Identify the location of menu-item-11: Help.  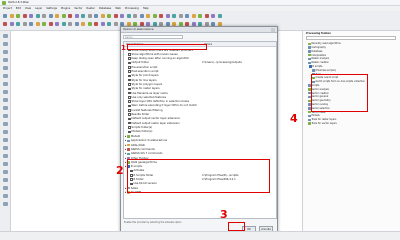
(146, 8).